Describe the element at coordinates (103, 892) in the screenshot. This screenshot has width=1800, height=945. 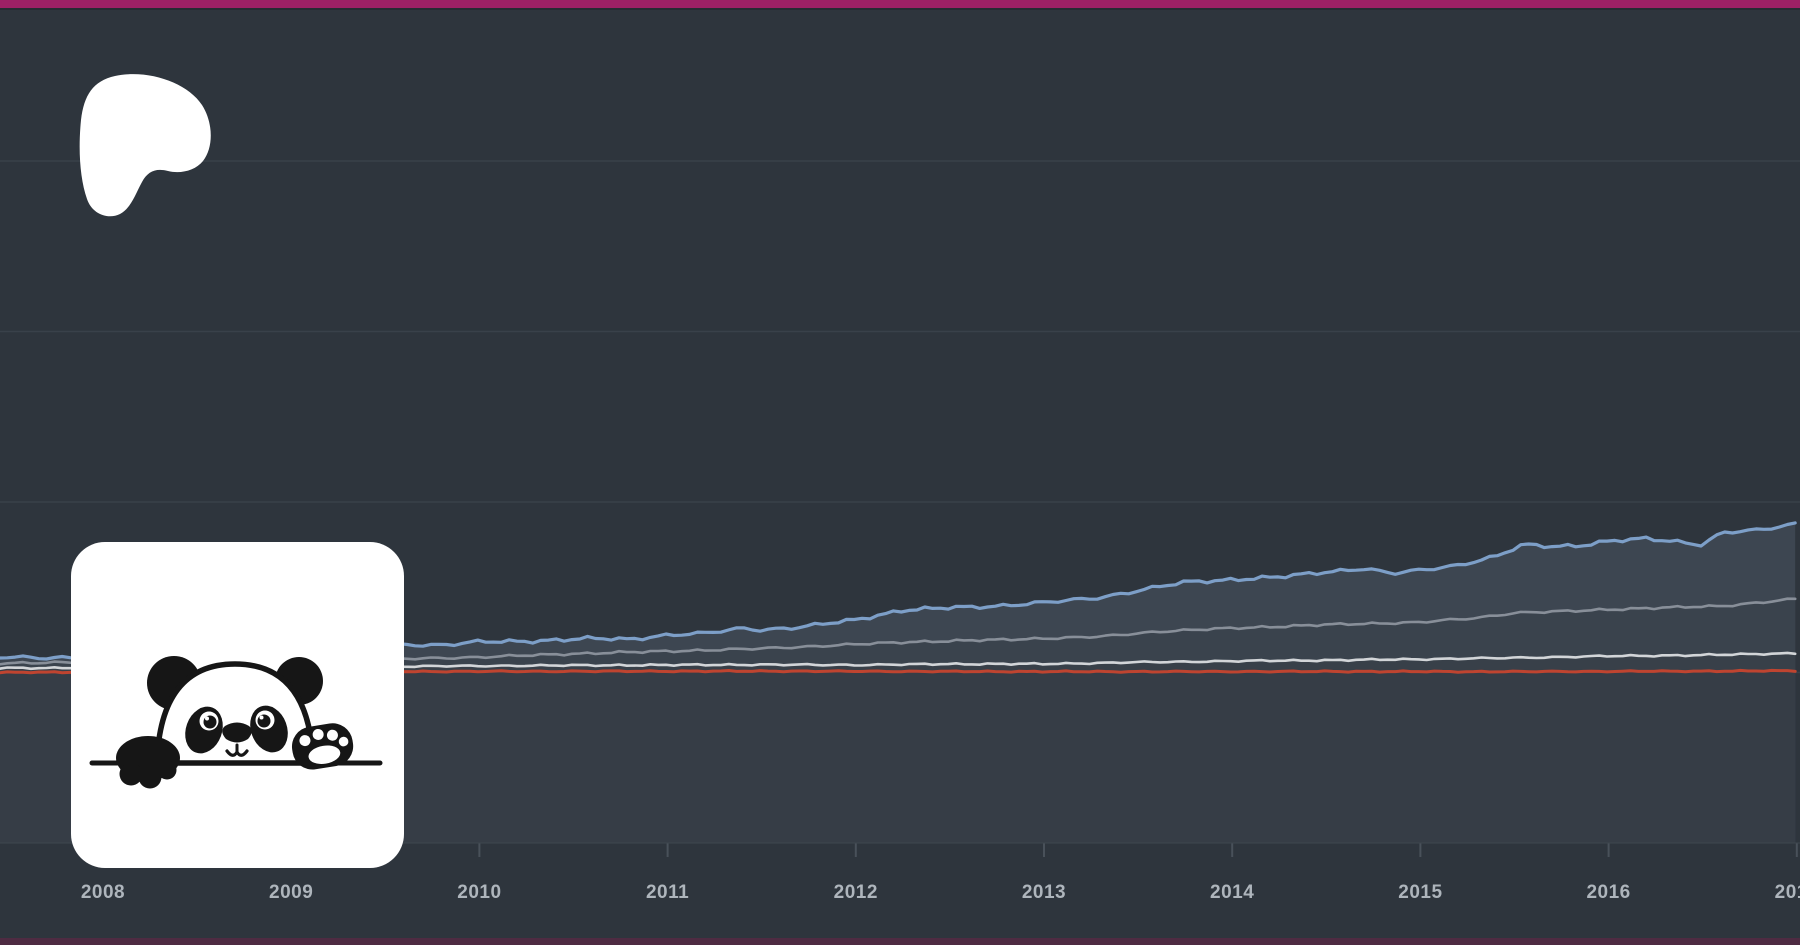
I see `x-tick-label: 2008` at that location.